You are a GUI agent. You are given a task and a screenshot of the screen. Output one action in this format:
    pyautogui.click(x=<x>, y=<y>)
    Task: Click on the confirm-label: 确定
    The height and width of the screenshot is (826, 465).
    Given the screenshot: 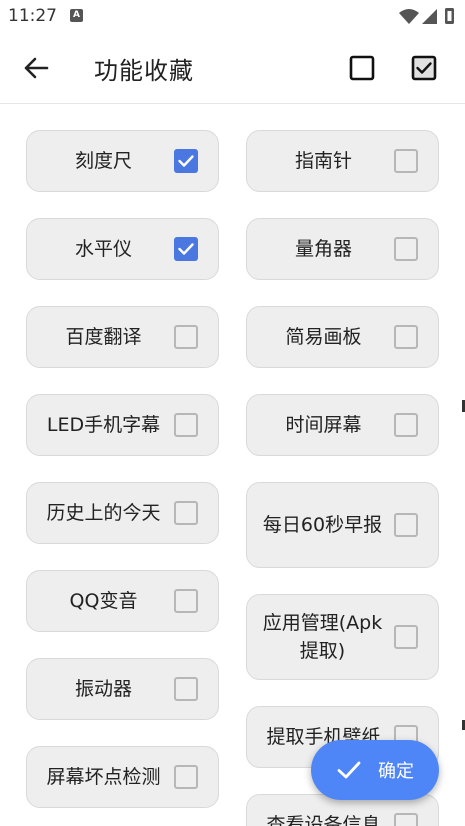 What is the action you would take?
    pyautogui.click(x=396, y=771)
    